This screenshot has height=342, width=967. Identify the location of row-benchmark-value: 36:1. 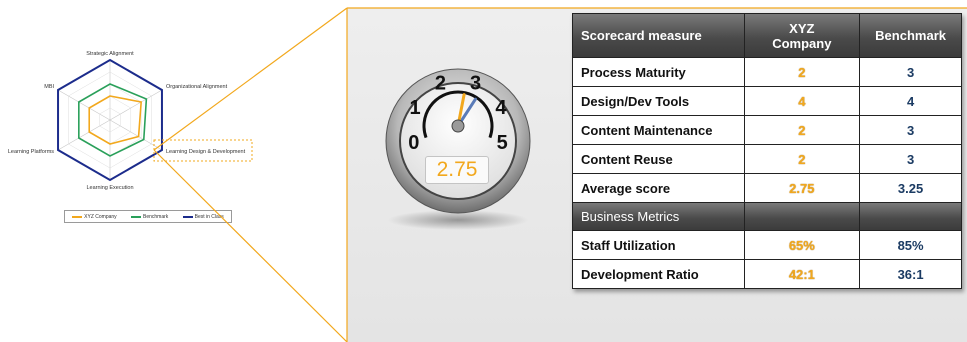
(910, 274).